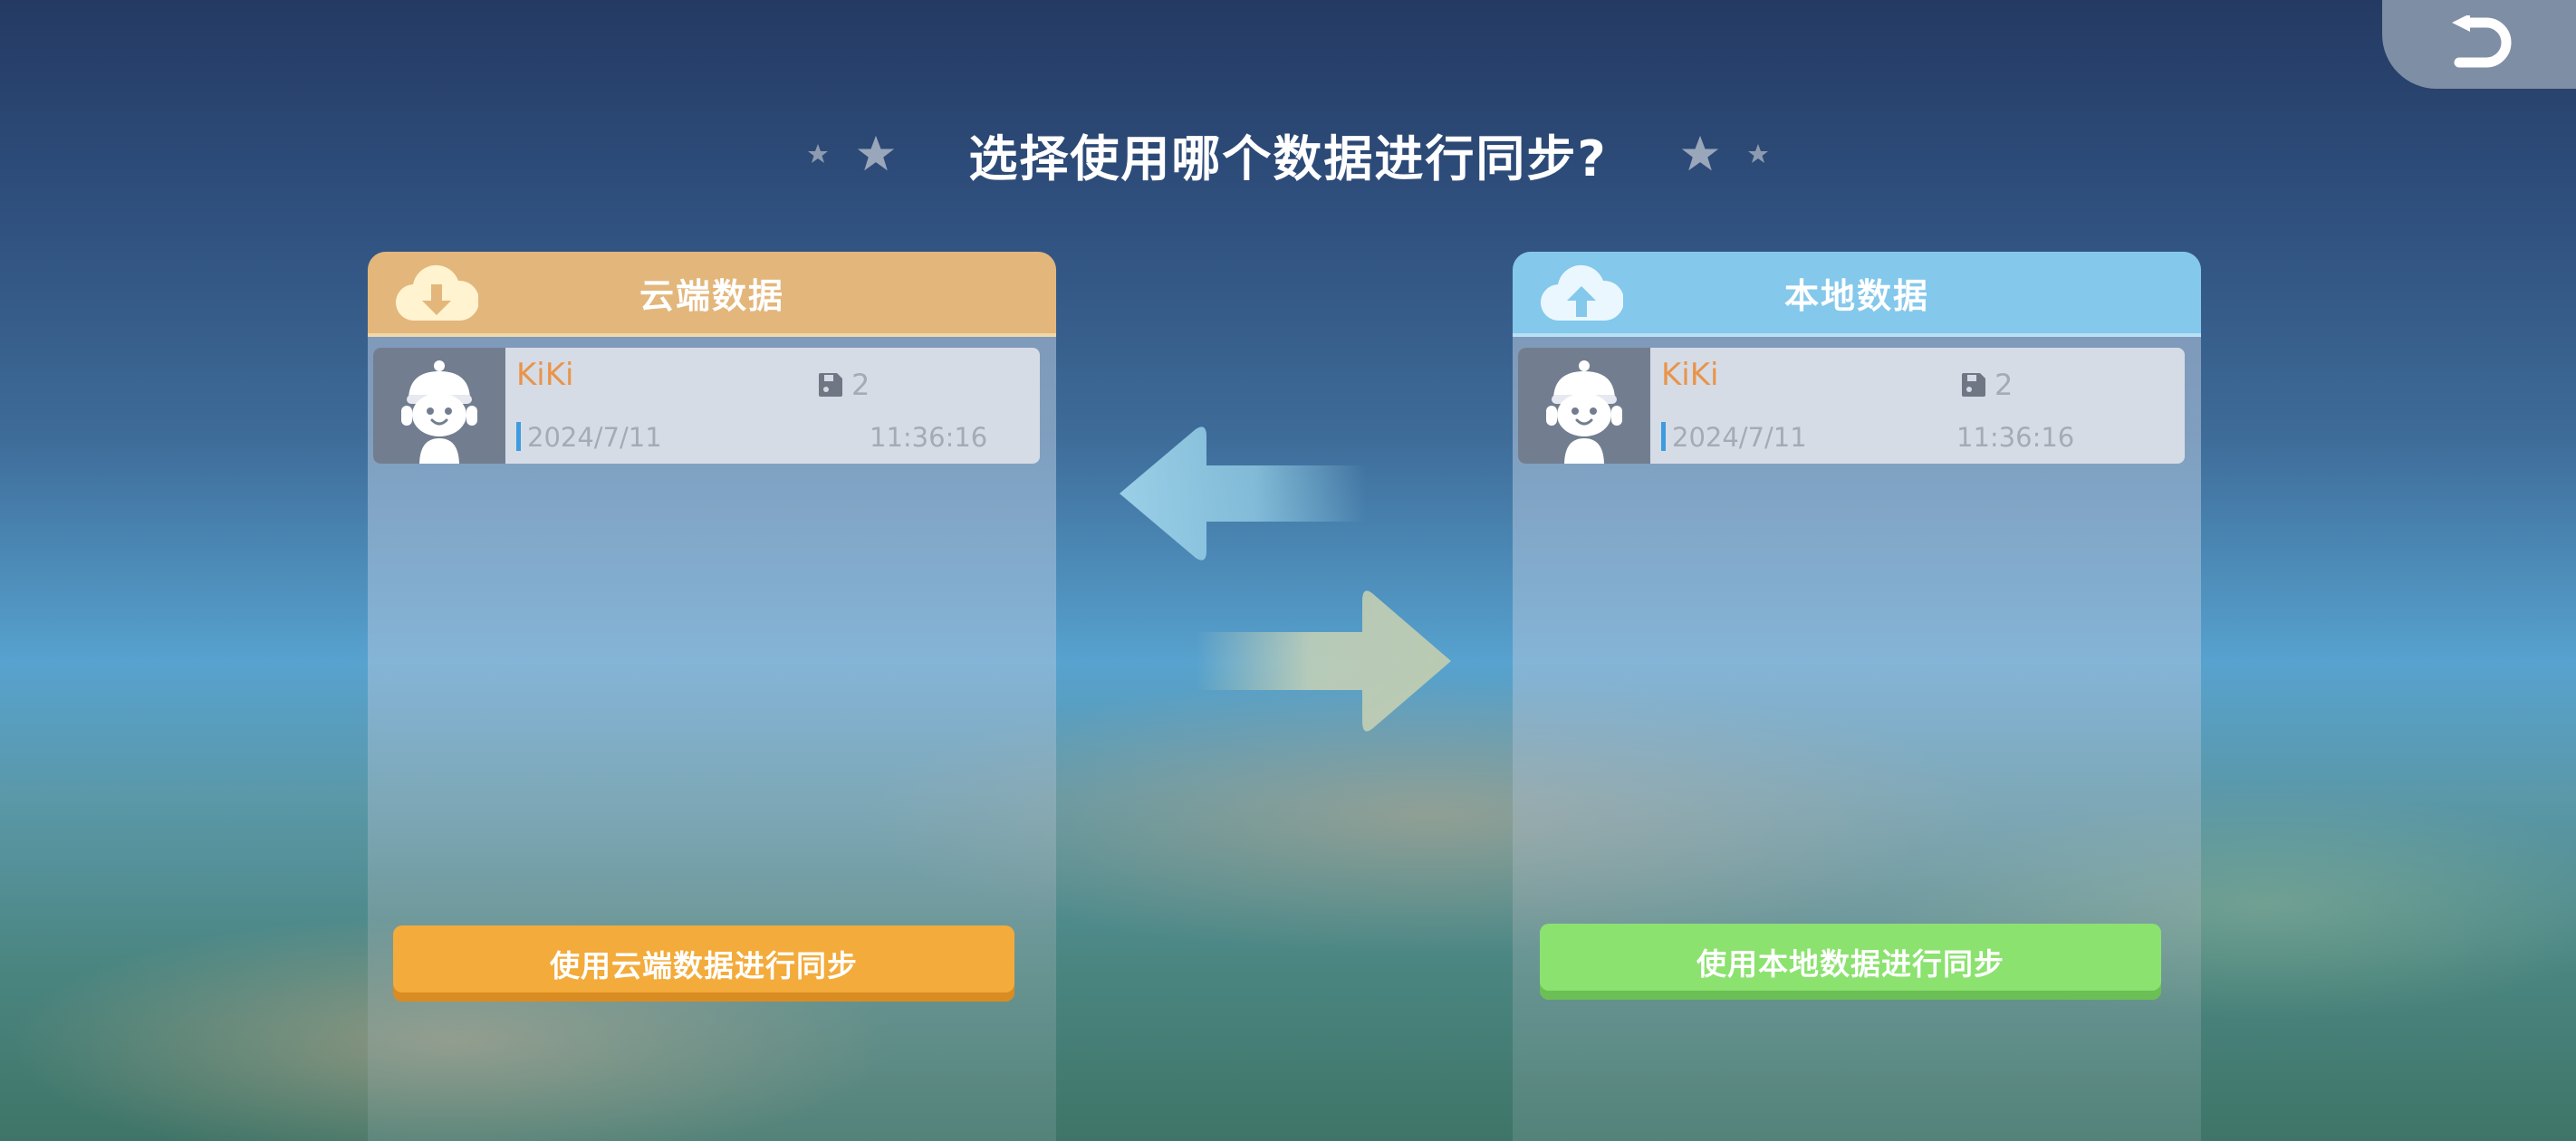 Image resolution: width=2576 pixels, height=1141 pixels. Describe the element at coordinates (703, 964) in the screenshot. I see `use-cloud-data-button: 使用云端数据进行同步` at that location.